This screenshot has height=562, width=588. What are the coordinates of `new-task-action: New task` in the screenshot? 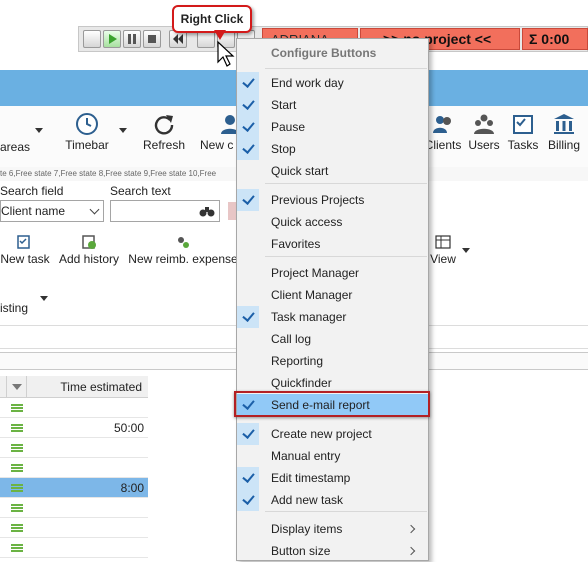 It's located at (25, 250).